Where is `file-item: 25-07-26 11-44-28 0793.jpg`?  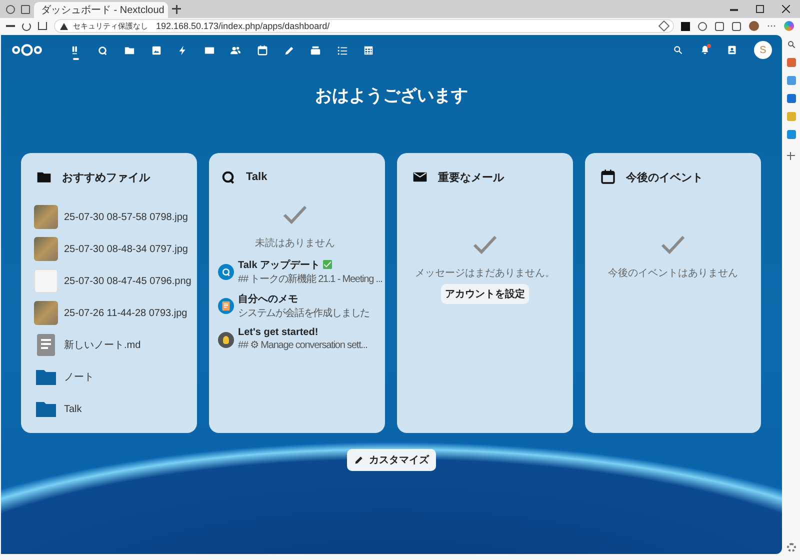 file-item: 25-07-26 11-44-28 0793.jpg is located at coordinates (115, 313).